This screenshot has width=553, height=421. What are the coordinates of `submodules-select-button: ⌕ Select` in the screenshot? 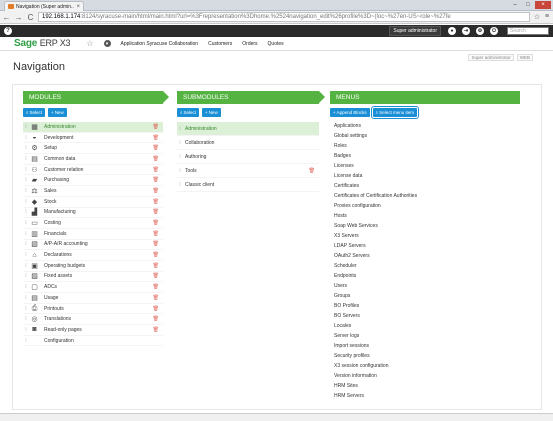 It's located at (188, 112).